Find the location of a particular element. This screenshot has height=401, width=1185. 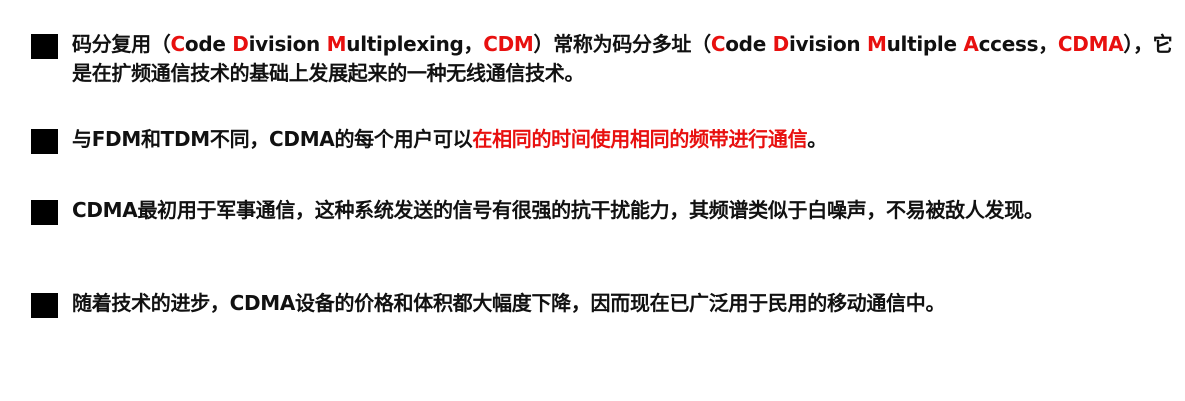

text-segment: 与FDM和TDM不同，CDMA的每个用户可以 is located at coordinates (272, 139).